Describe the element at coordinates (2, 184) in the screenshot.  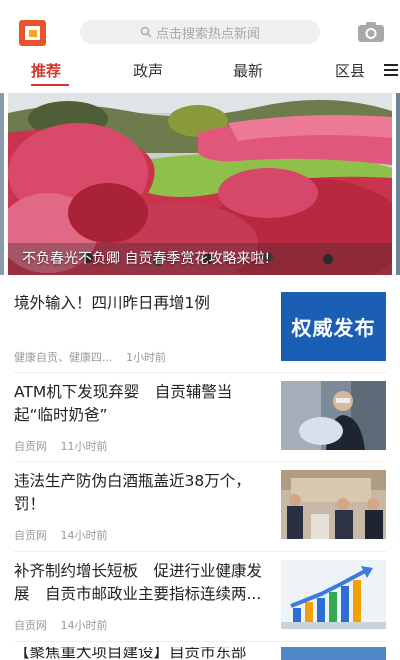
I see `carousel-prev-peek` at that location.